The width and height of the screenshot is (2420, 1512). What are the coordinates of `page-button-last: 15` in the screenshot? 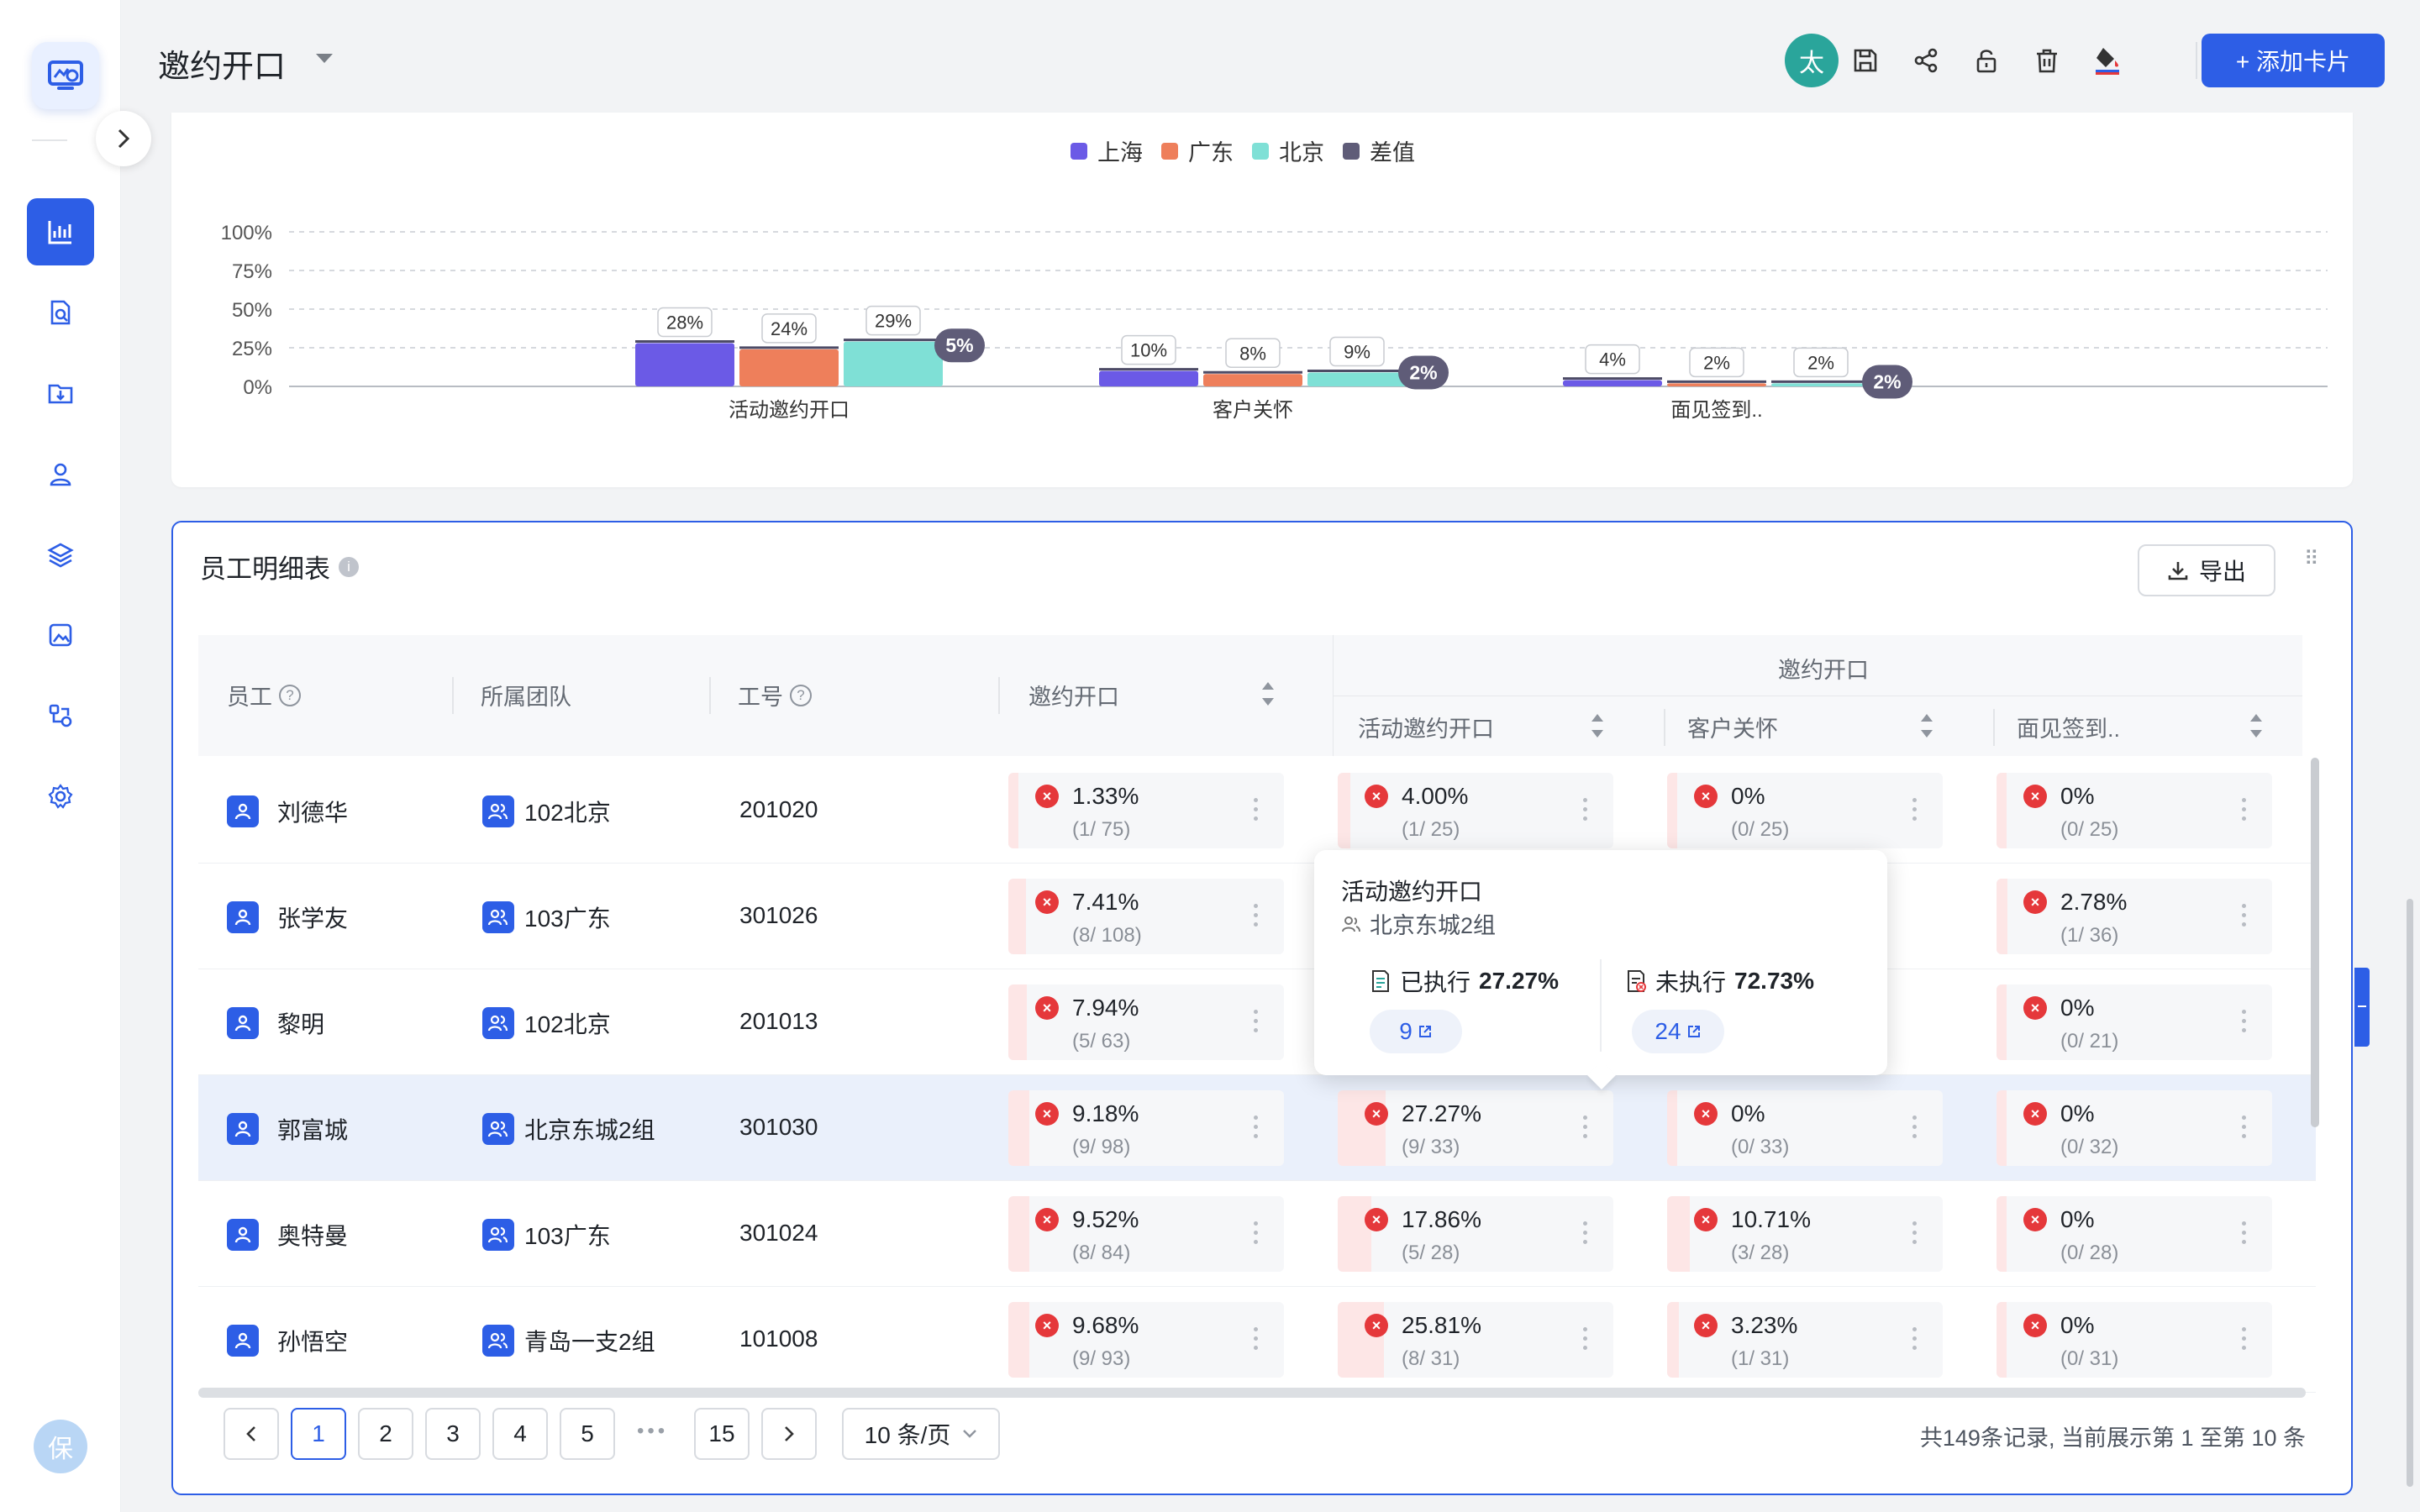 It's located at (722, 1434).